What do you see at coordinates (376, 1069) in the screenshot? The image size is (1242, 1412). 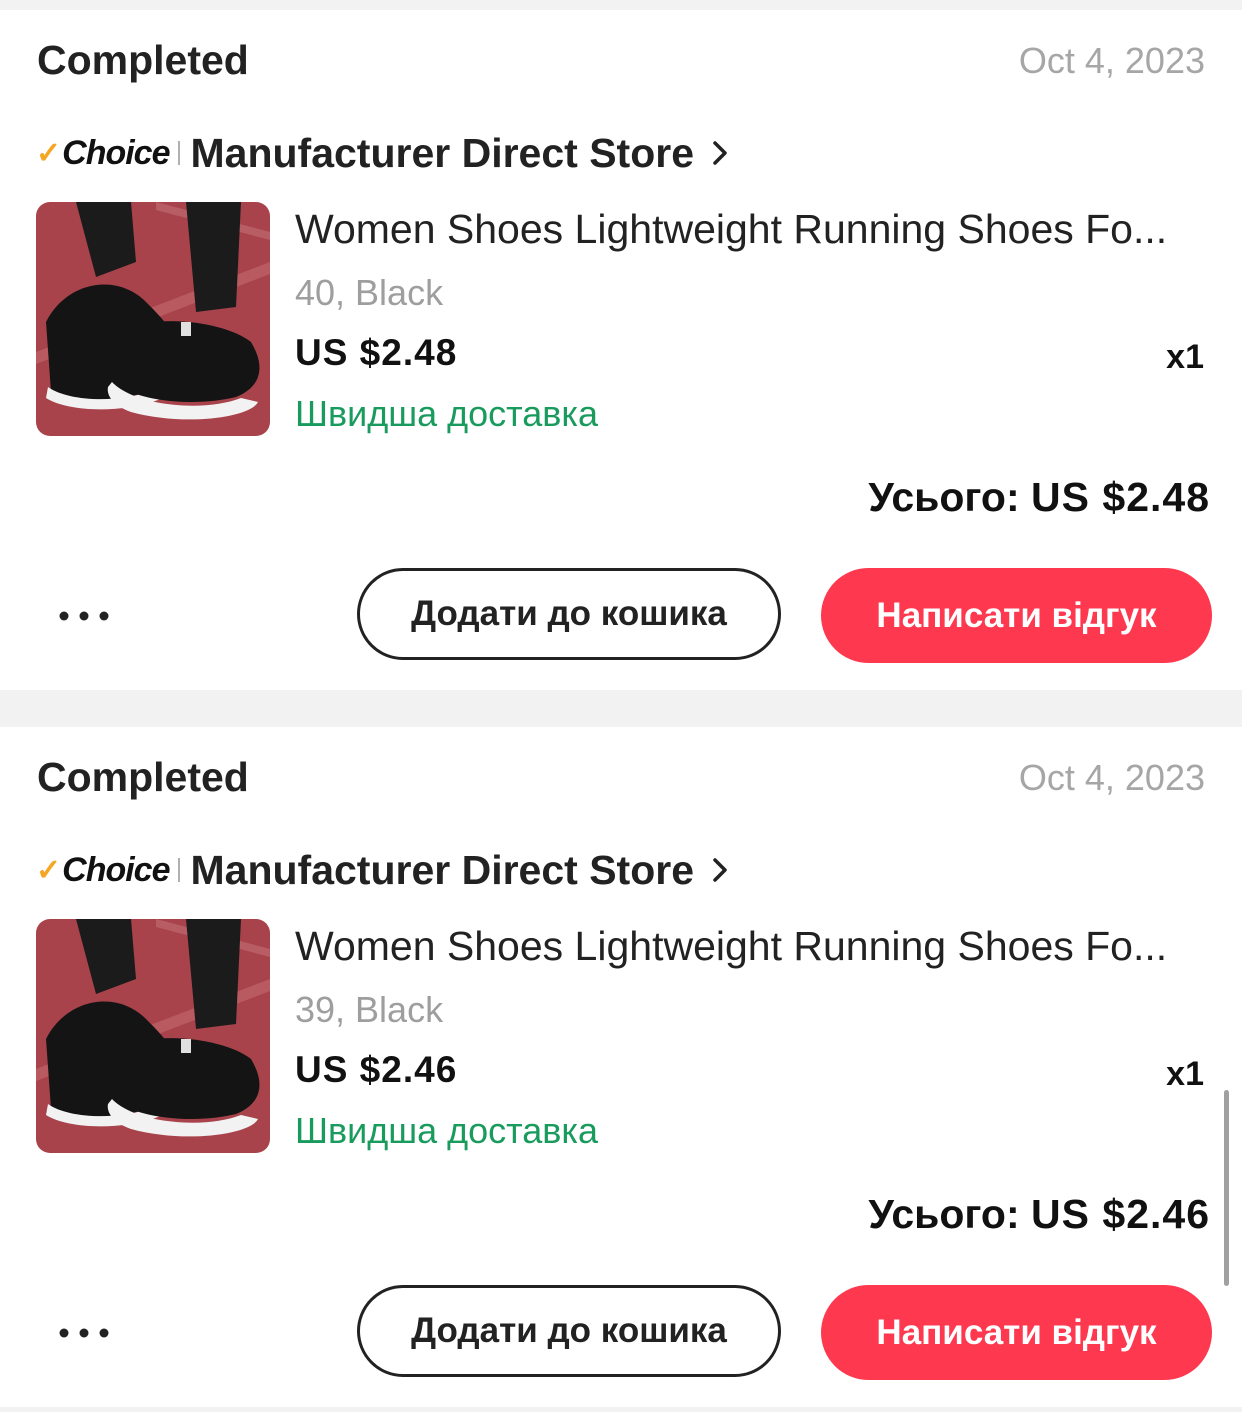 I see `product-price: US $2.46` at bounding box center [376, 1069].